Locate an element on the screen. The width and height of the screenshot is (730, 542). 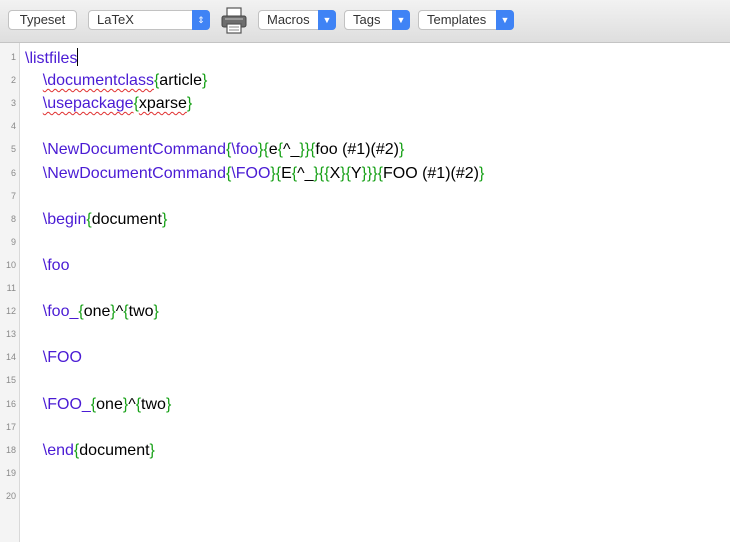
line-number: 15 is located at coordinates (10, 380).